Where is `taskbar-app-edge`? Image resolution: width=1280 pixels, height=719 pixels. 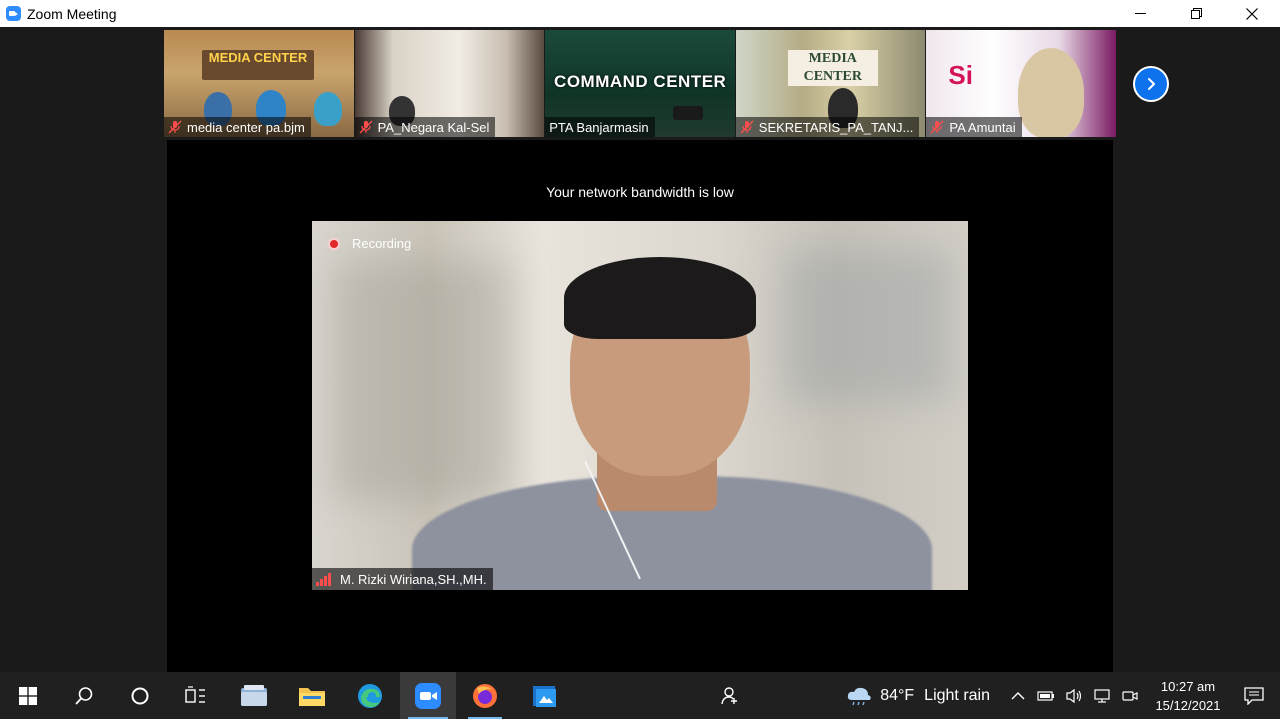
taskbar-app-edge is located at coordinates (370, 695).